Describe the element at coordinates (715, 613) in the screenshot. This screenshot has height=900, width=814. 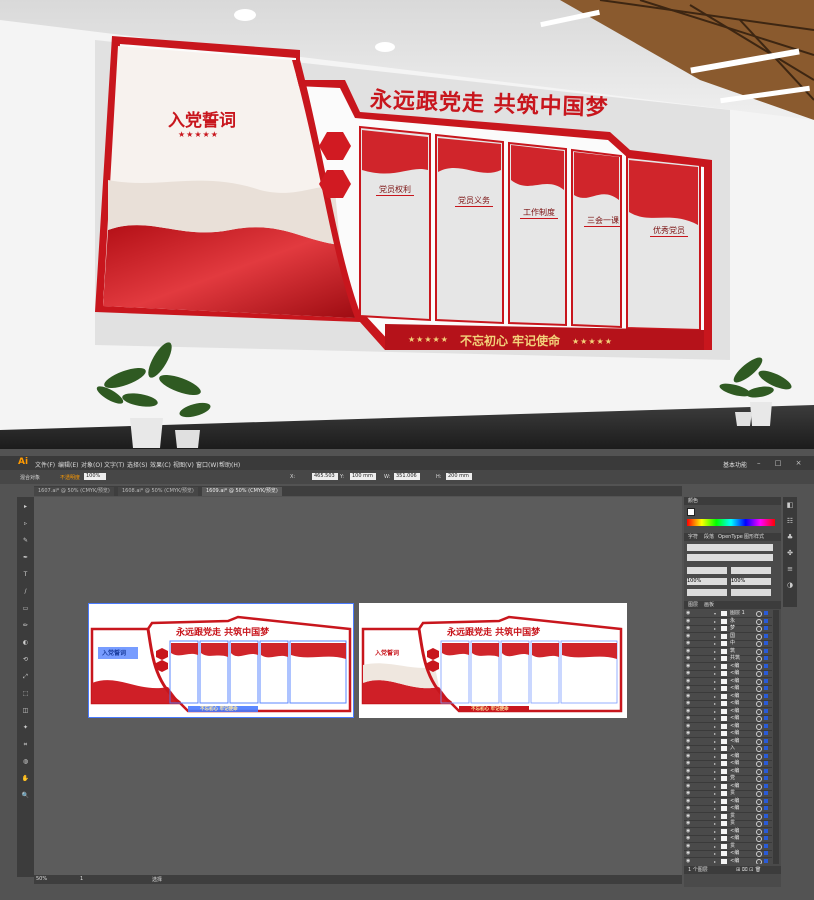
I see `expand-arrow-icon: ▾` at that location.